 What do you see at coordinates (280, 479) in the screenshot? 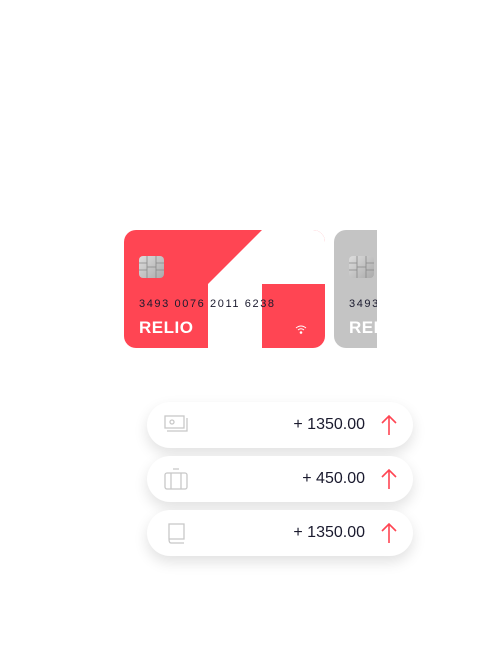
I see `transaction-row: + 450.00` at bounding box center [280, 479].